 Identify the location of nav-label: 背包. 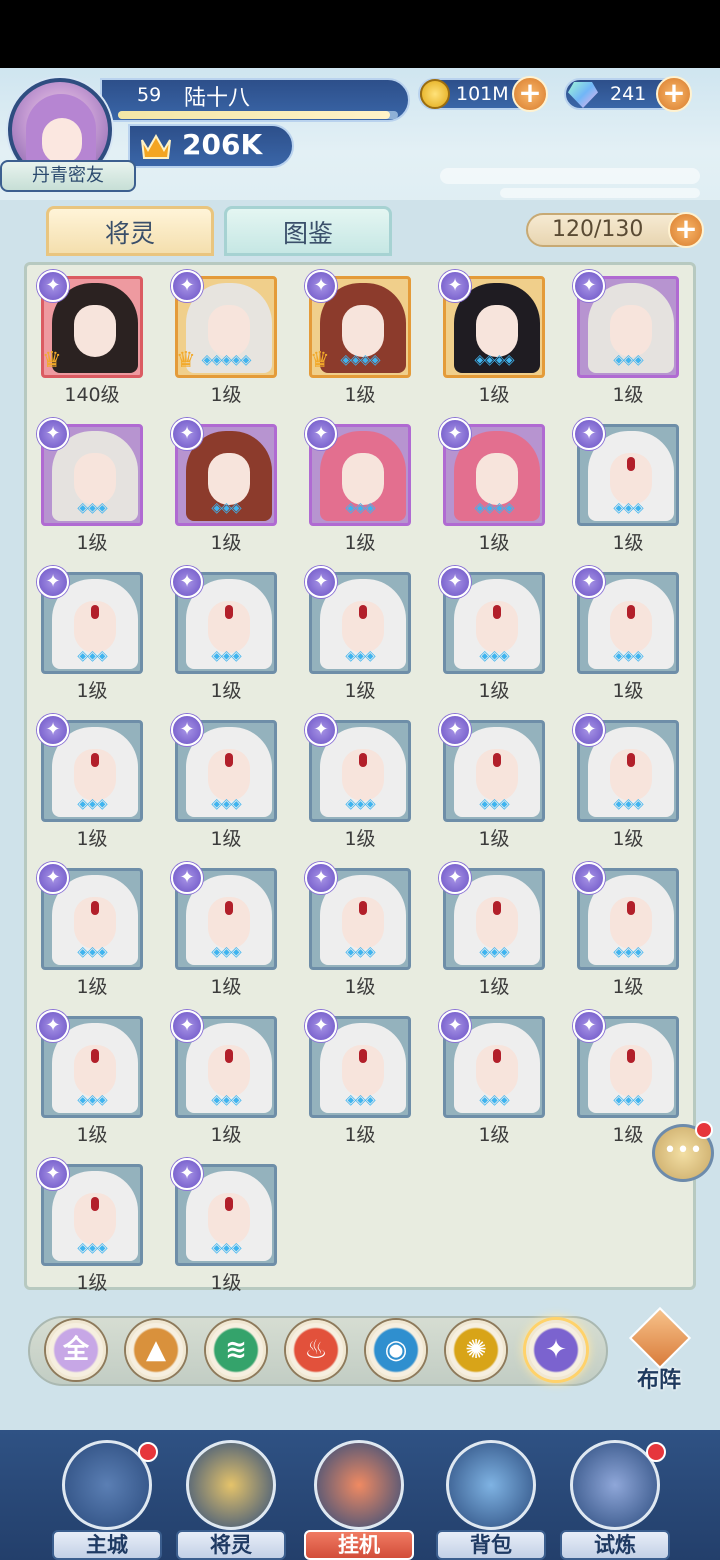
(491, 1545).